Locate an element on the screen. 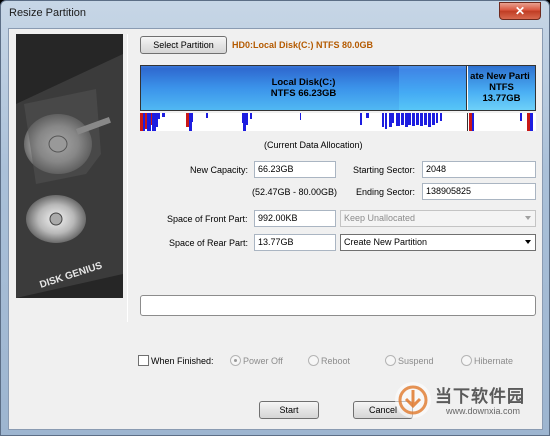 This screenshot has height=436, width=550. rear-space-action-value: Create New Partition is located at coordinates (386, 242).